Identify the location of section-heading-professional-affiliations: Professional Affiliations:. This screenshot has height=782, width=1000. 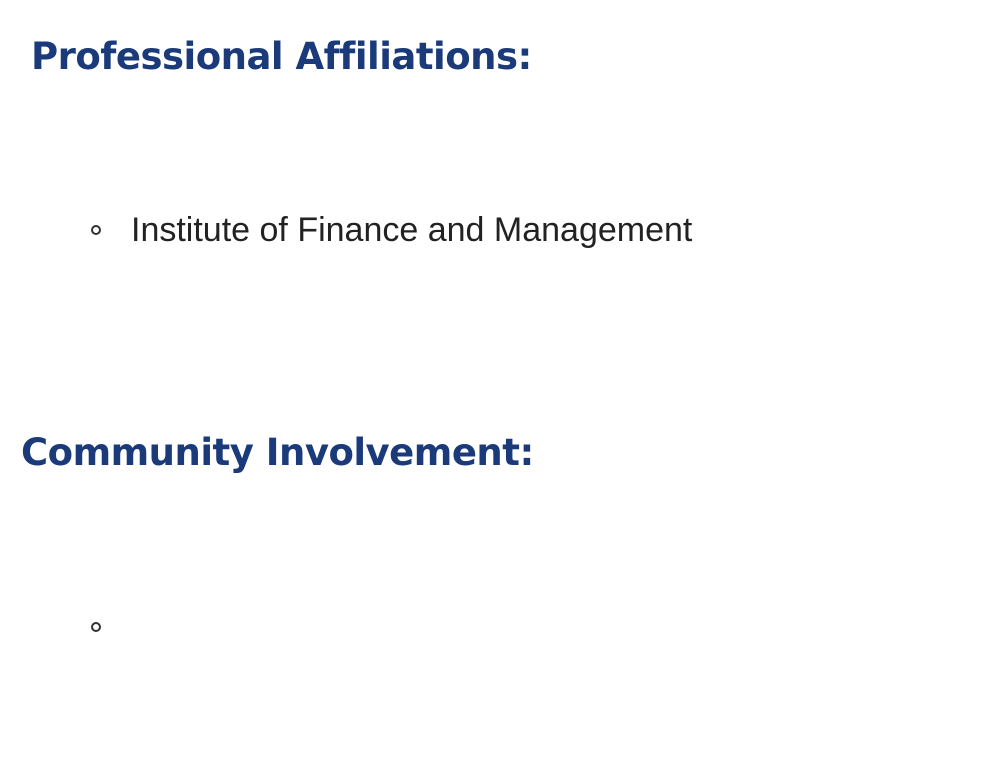
(281, 56).